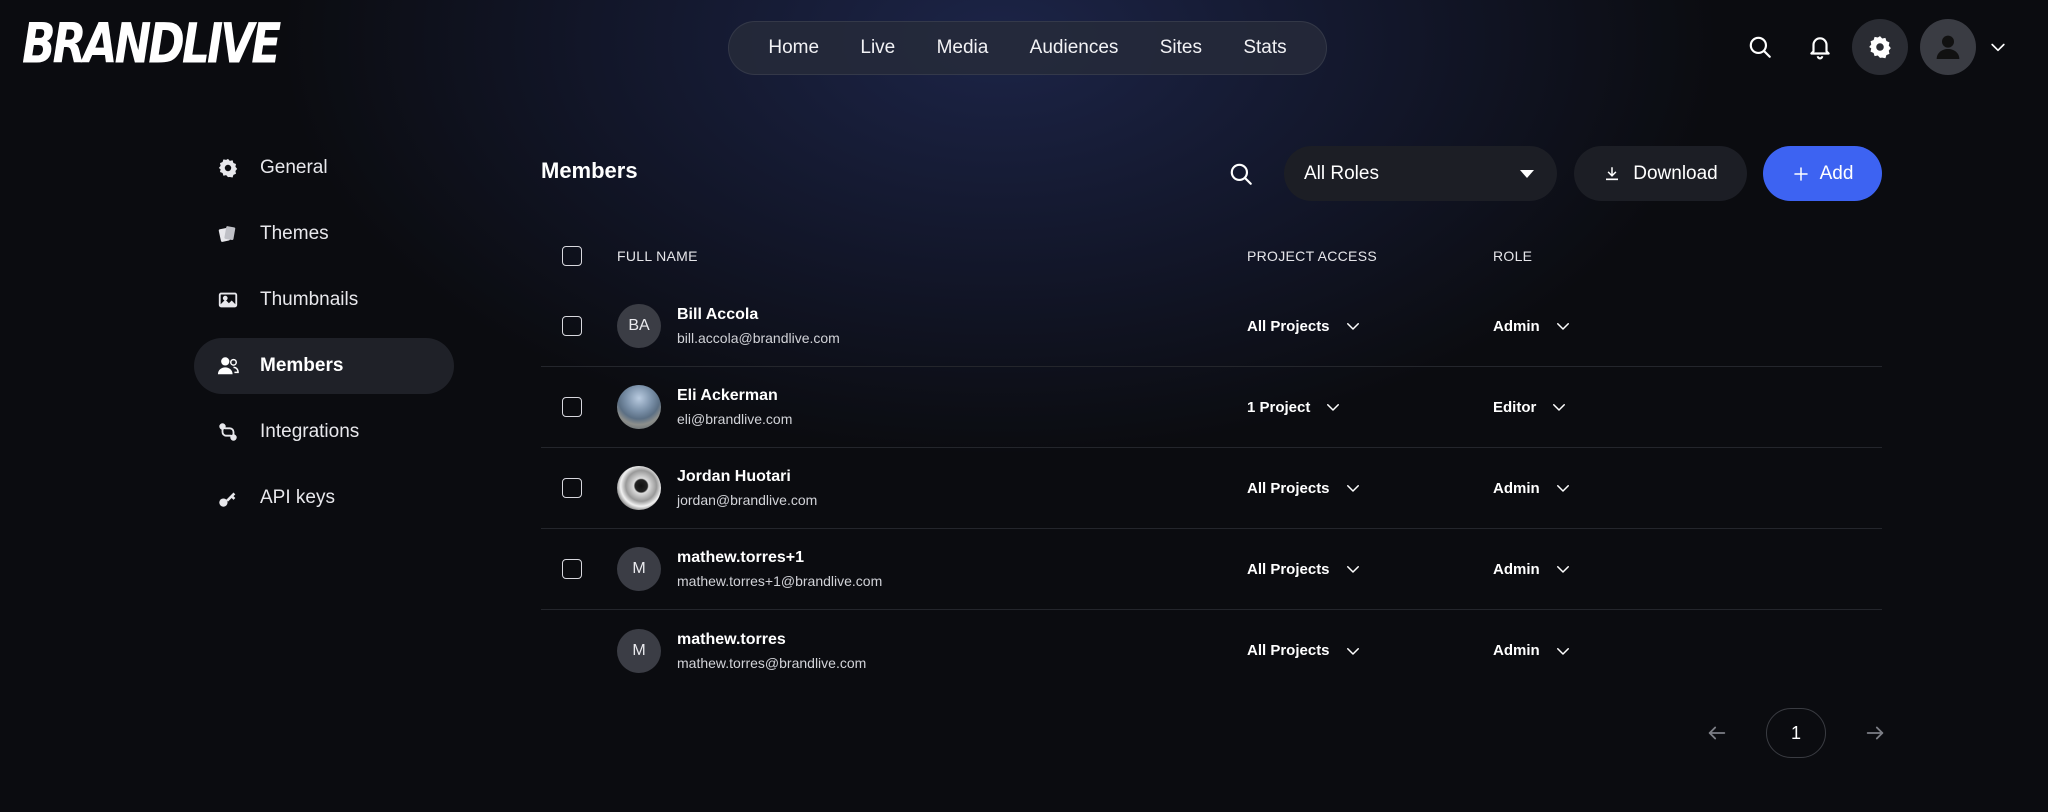  What do you see at coordinates (294, 233) in the screenshot?
I see `sidebar-item-label: Themes` at bounding box center [294, 233].